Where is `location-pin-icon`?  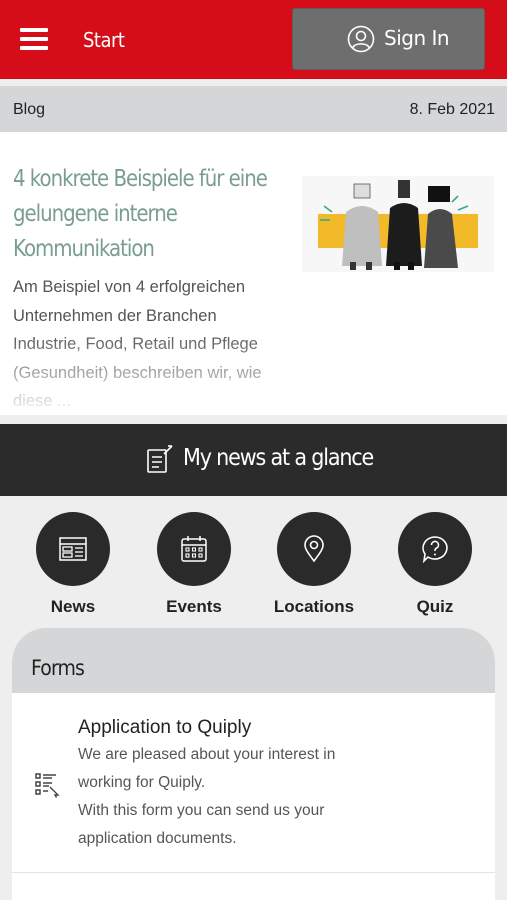
location-pin-icon is located at coordinates (314, 549).